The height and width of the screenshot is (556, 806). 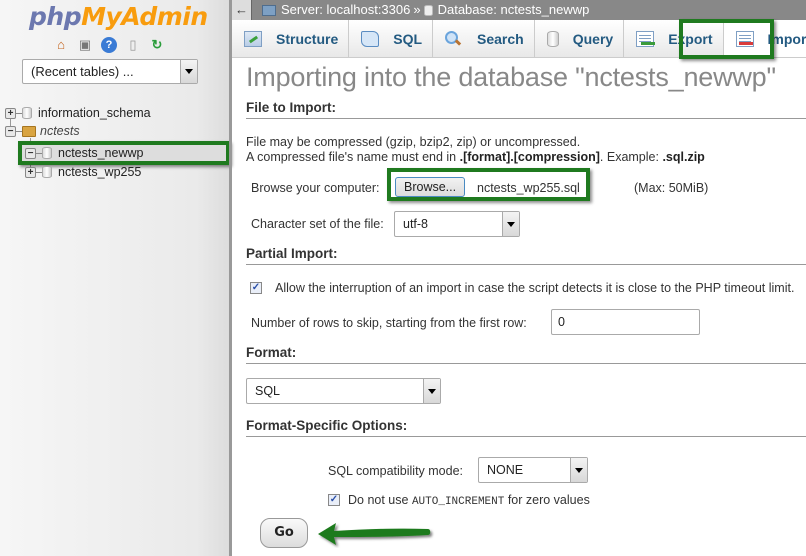 What do you see at coordinates (547, 500) in the screenshot?
I see `label-text: for zero values` at bounding box center [547, 500].